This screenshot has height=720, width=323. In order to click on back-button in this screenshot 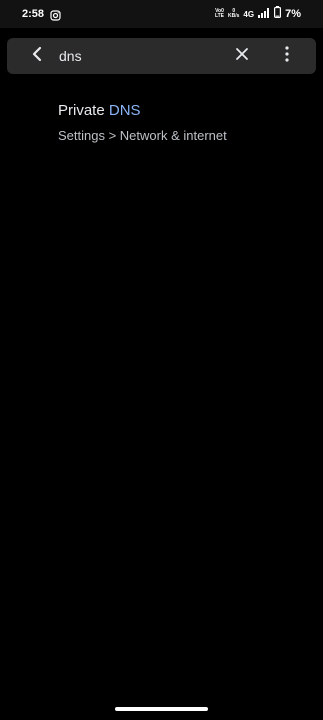, I will do `click(37, 56)`.